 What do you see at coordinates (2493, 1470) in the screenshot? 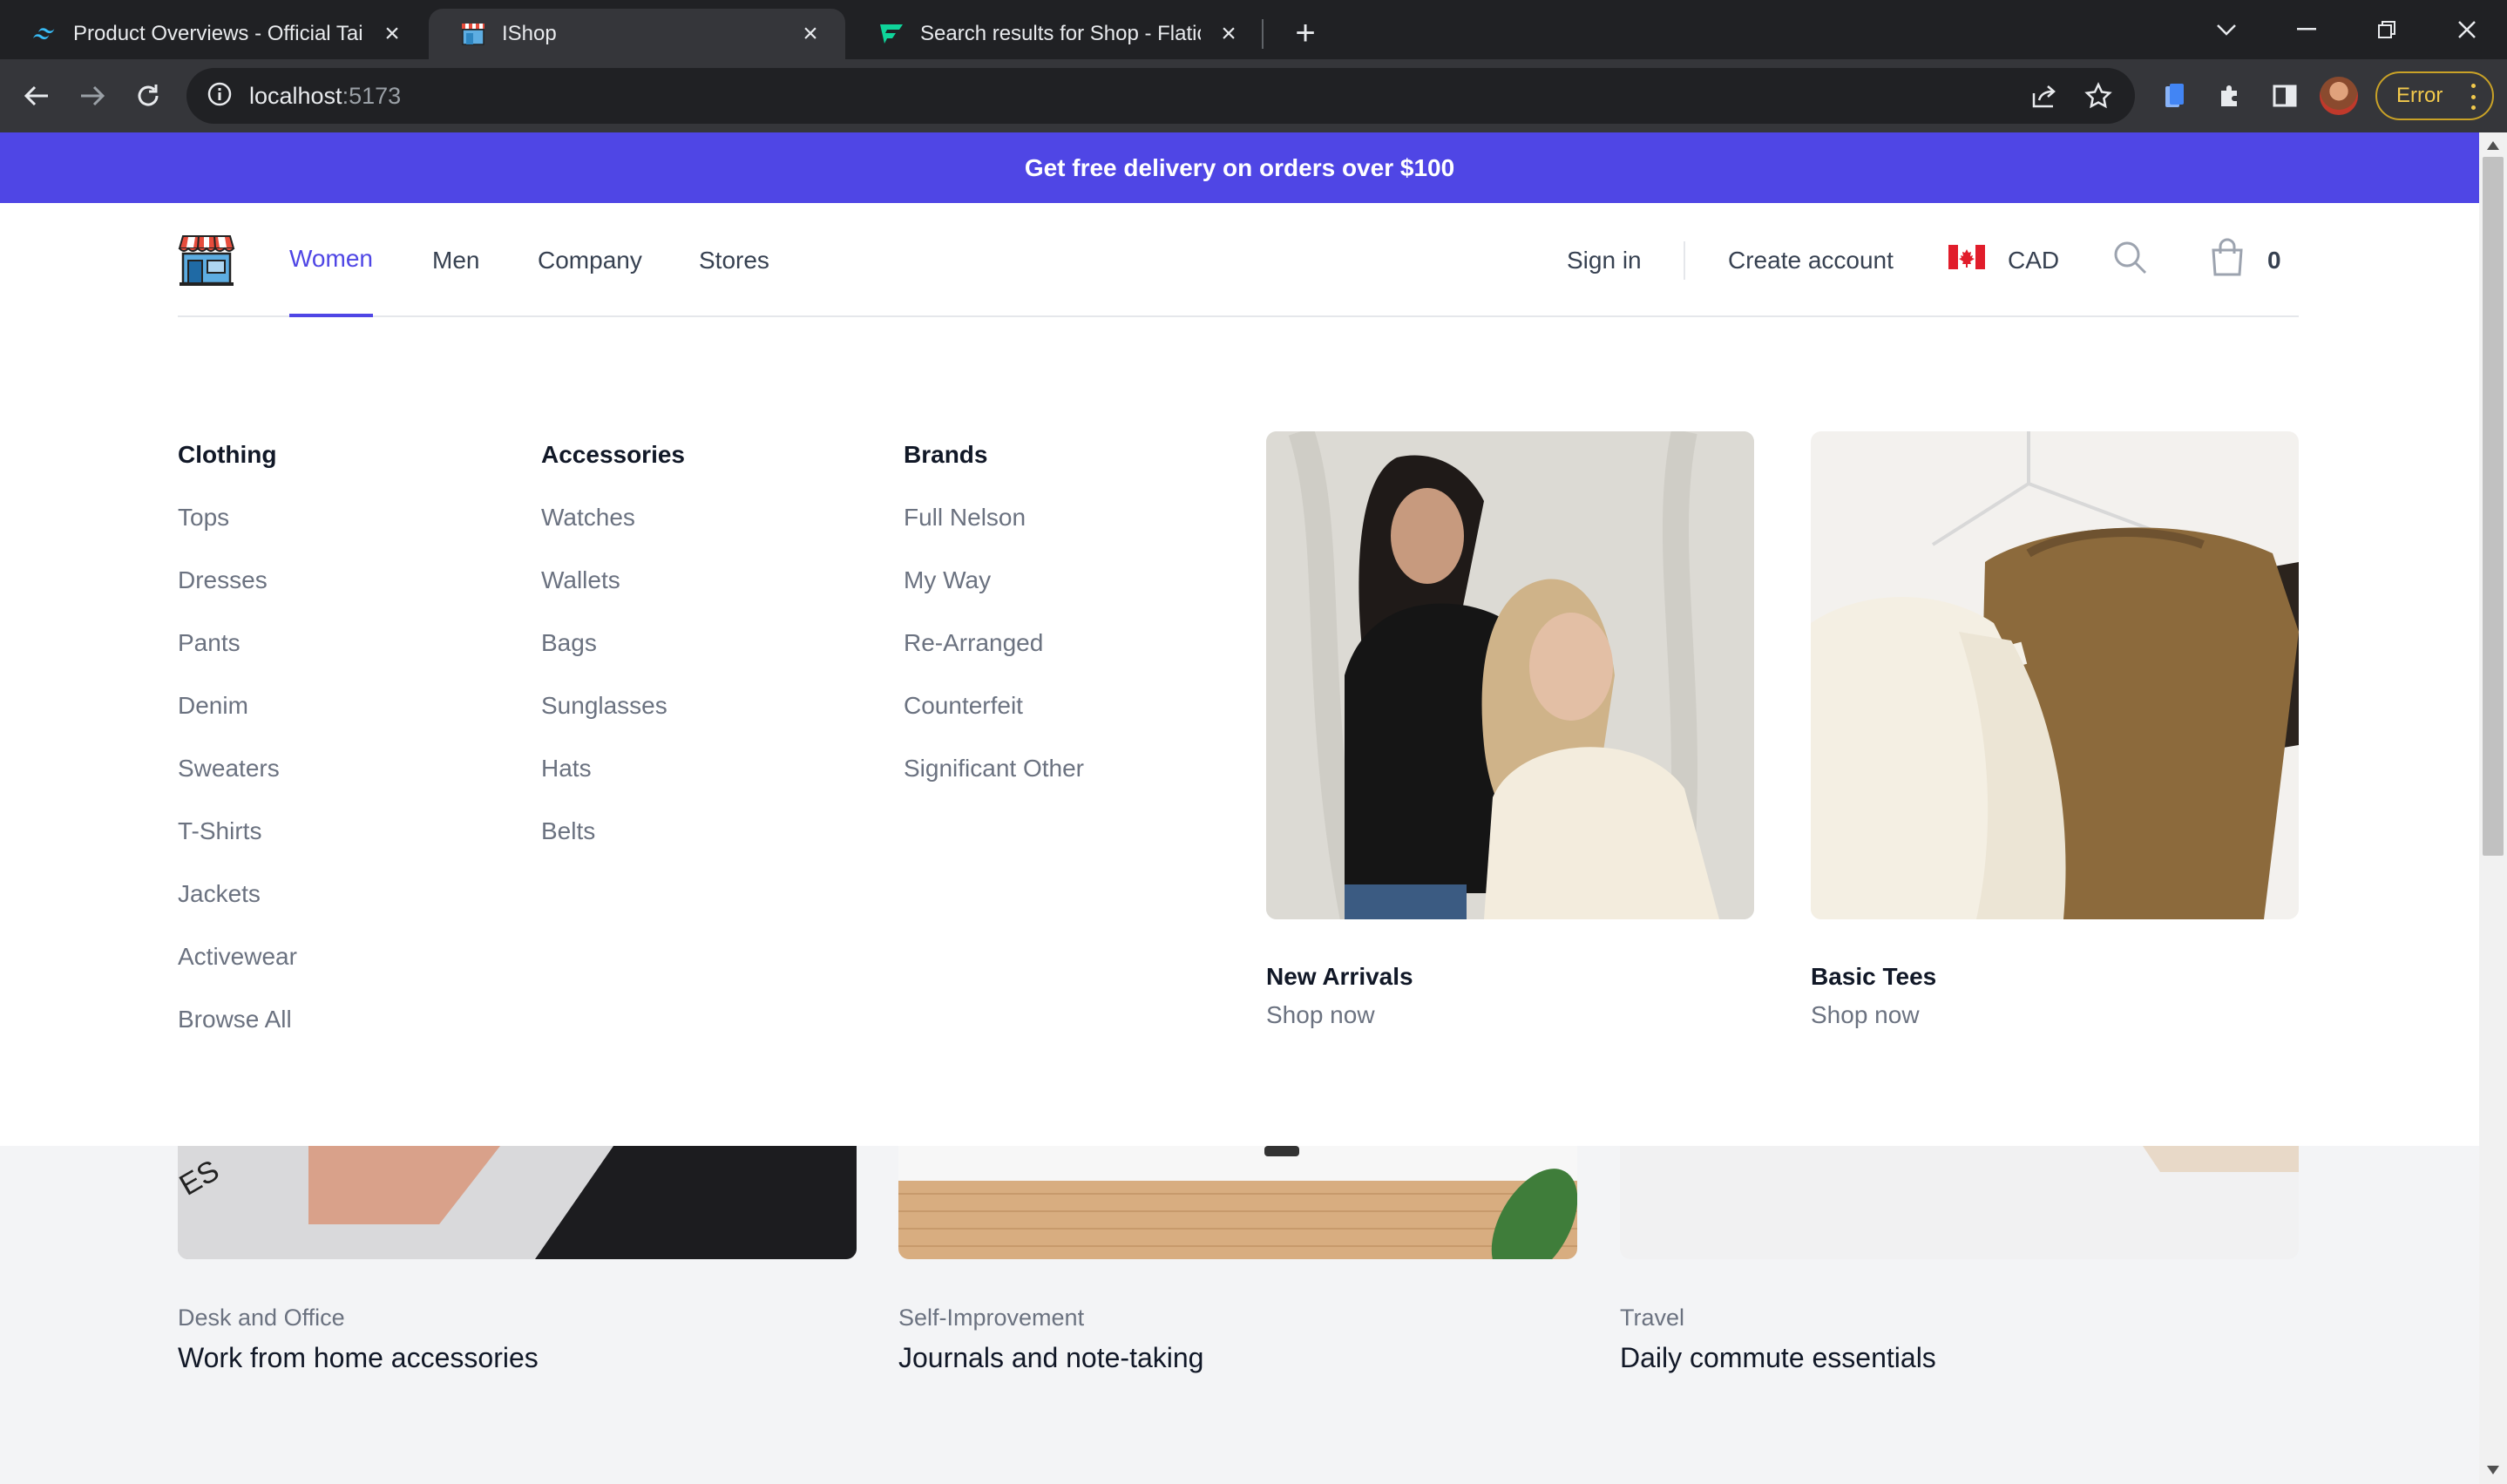
I see `scroll-down-arrow-icon` at bounding box center [2493, 1470].